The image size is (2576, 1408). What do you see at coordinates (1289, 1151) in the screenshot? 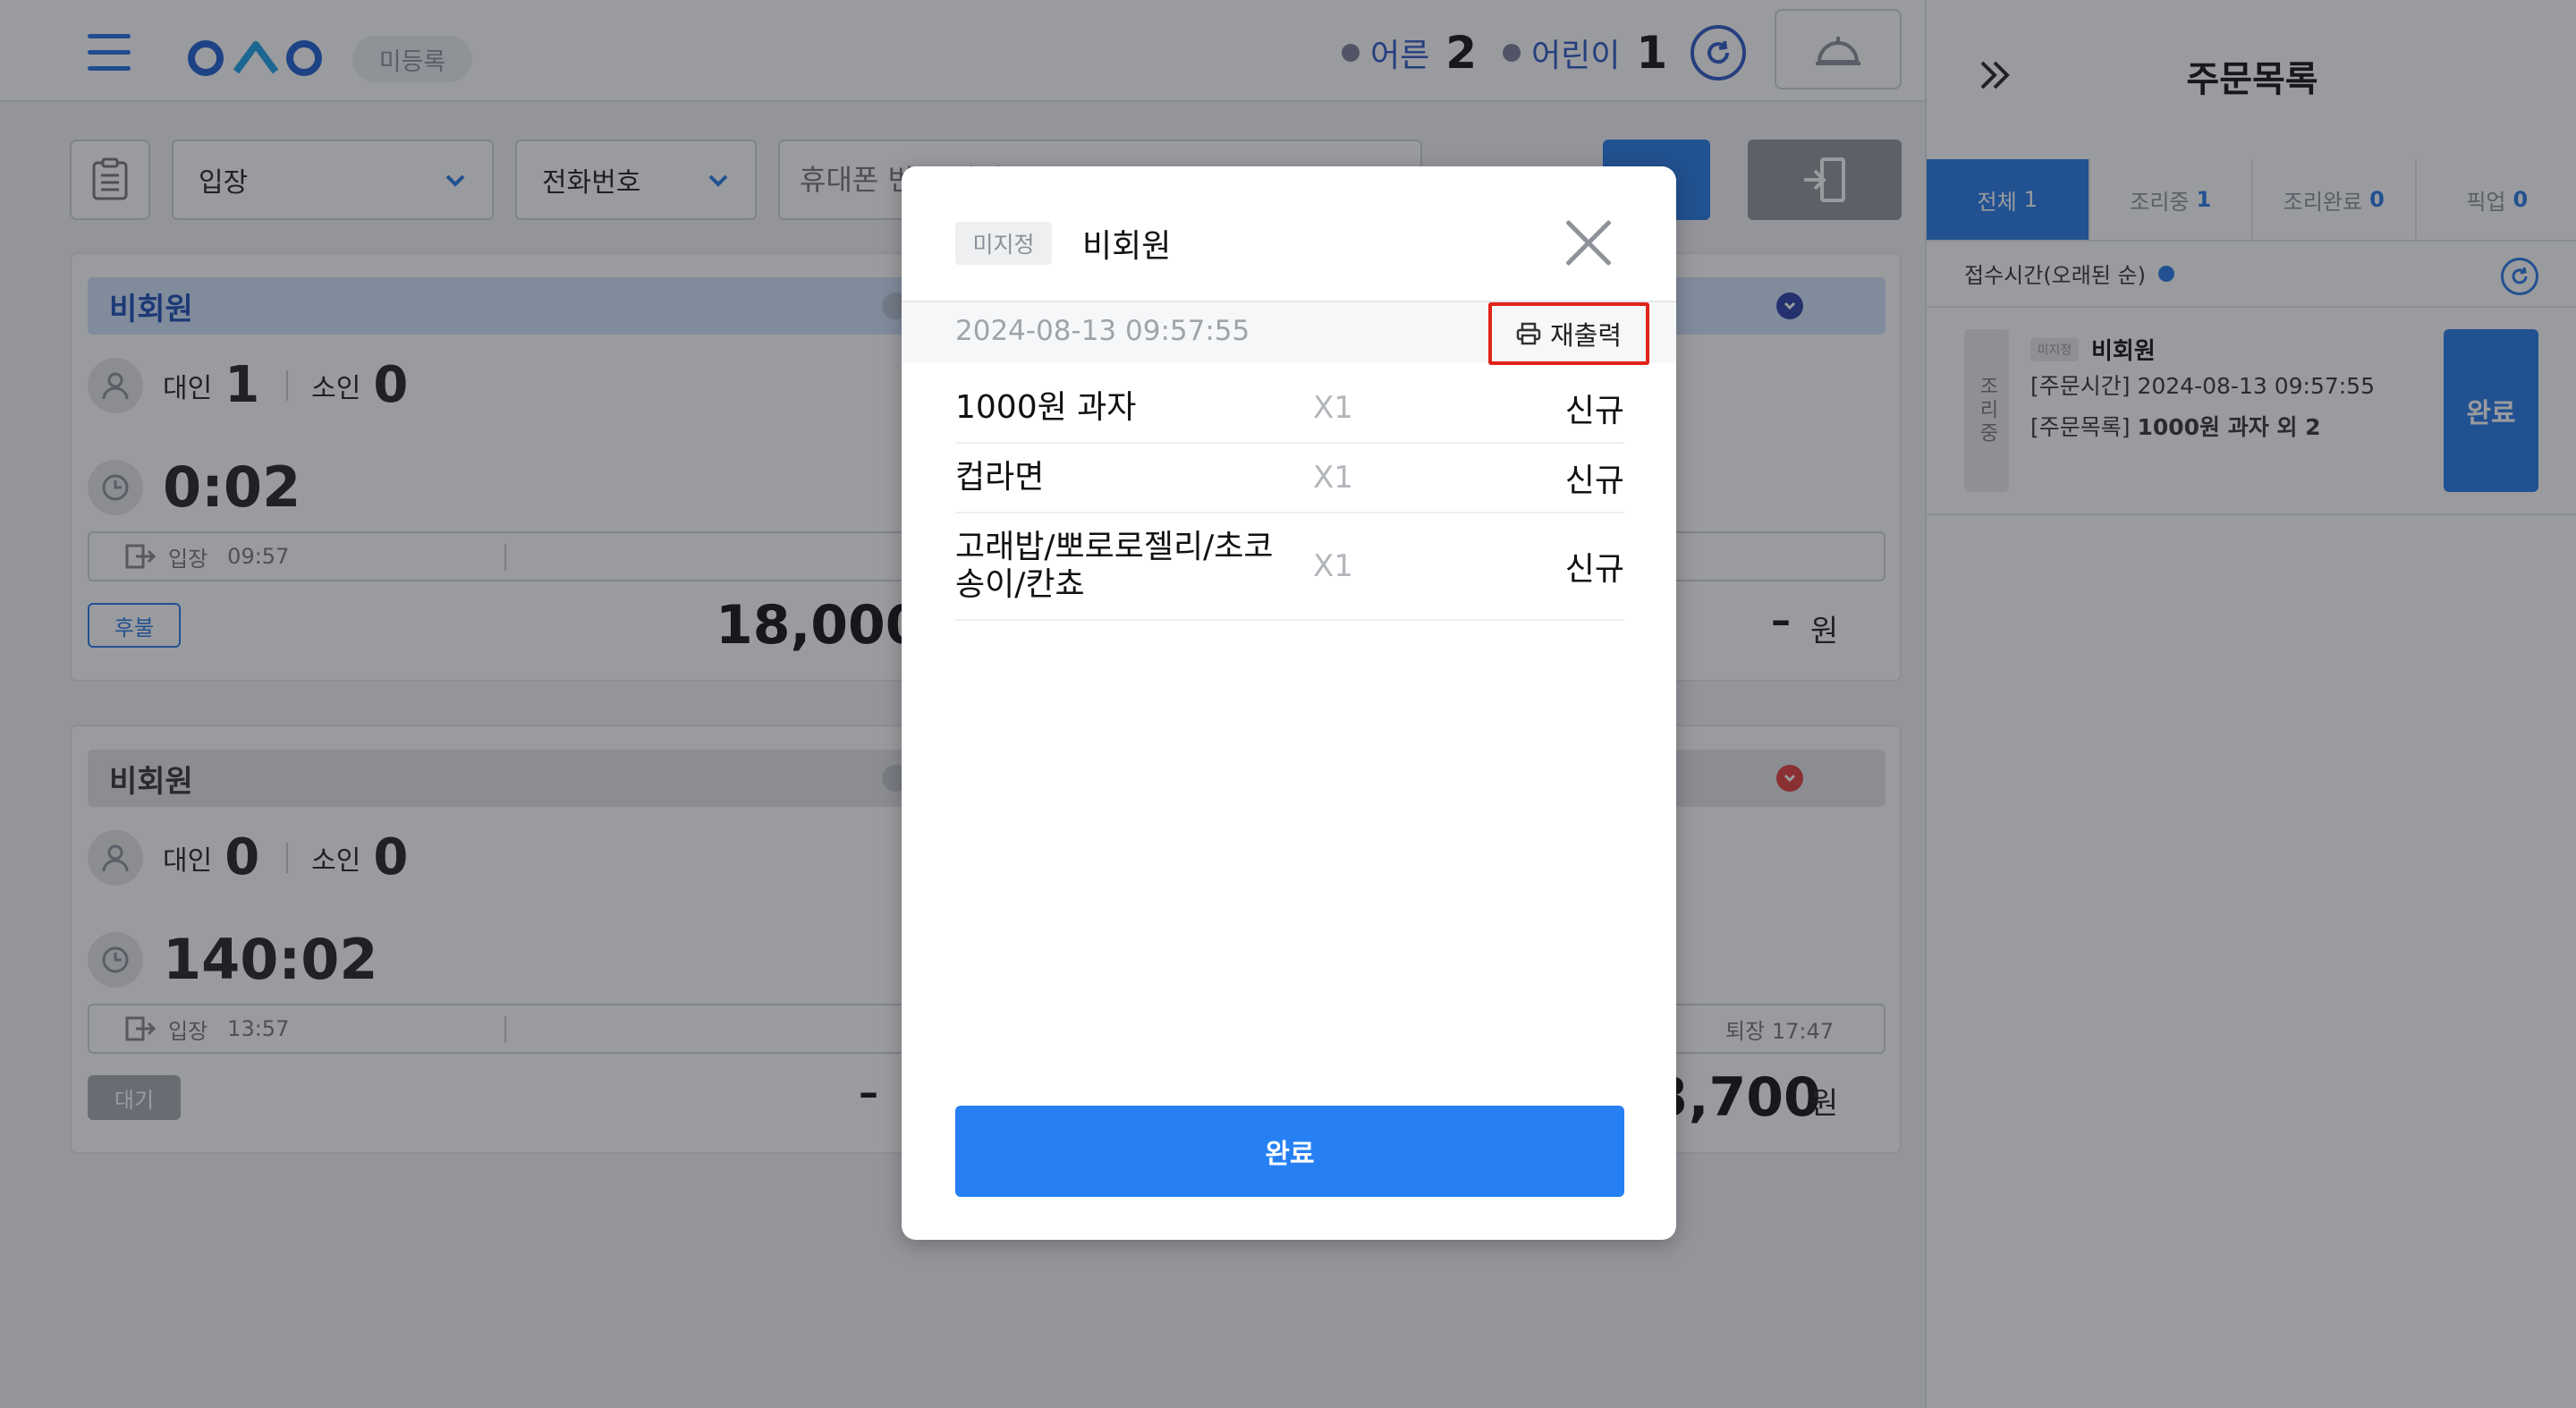
I see `complete-button: 완료` at bounding box center [1289, 1151].